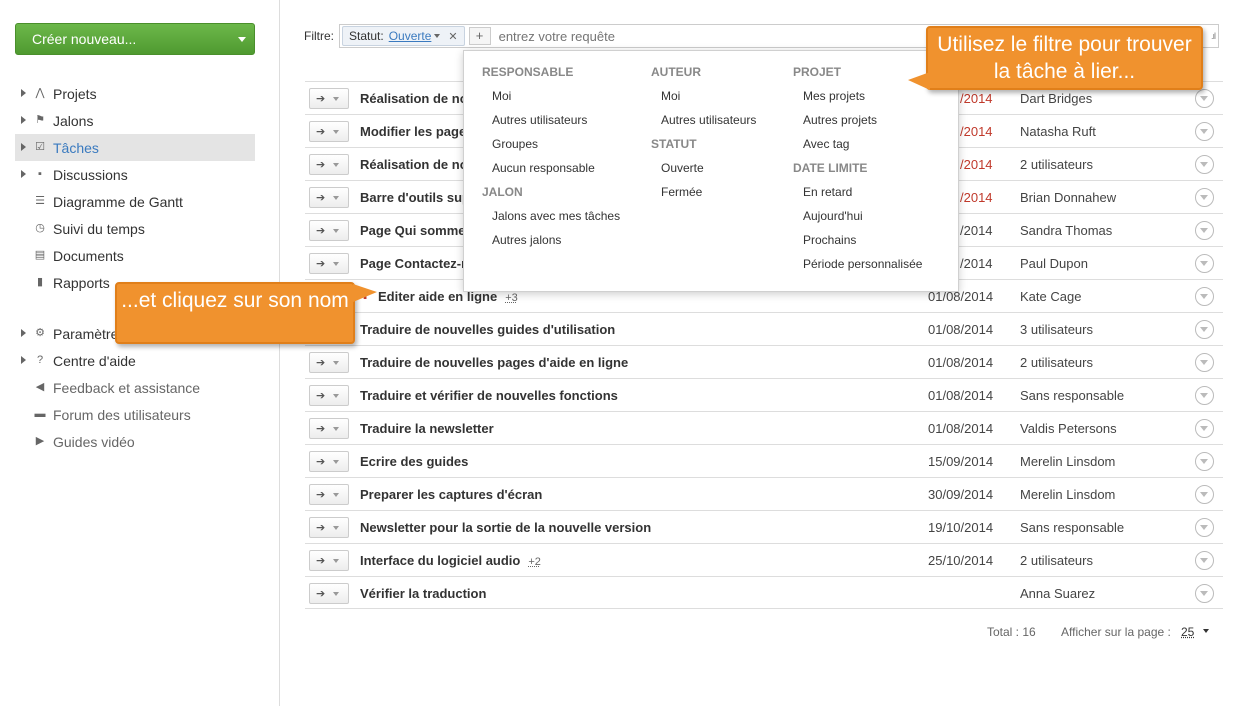 The width and height of the screenshot is (1238, 706). I want to click on sidebar-item-diagramme-de-gantt: ☰ Diagramme de Gantt, so click(135, 201).